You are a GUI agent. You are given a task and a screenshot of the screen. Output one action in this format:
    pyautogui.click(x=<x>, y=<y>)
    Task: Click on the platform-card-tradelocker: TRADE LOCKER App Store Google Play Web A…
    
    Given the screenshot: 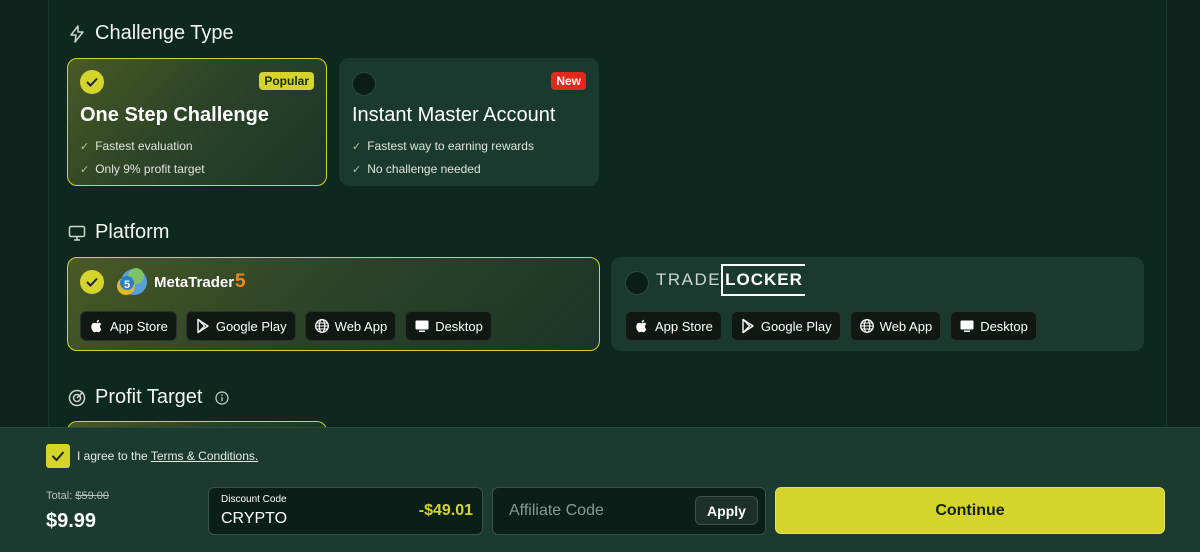 What is the action you would take?
    pyautogui.click(x=877, y=304)
    